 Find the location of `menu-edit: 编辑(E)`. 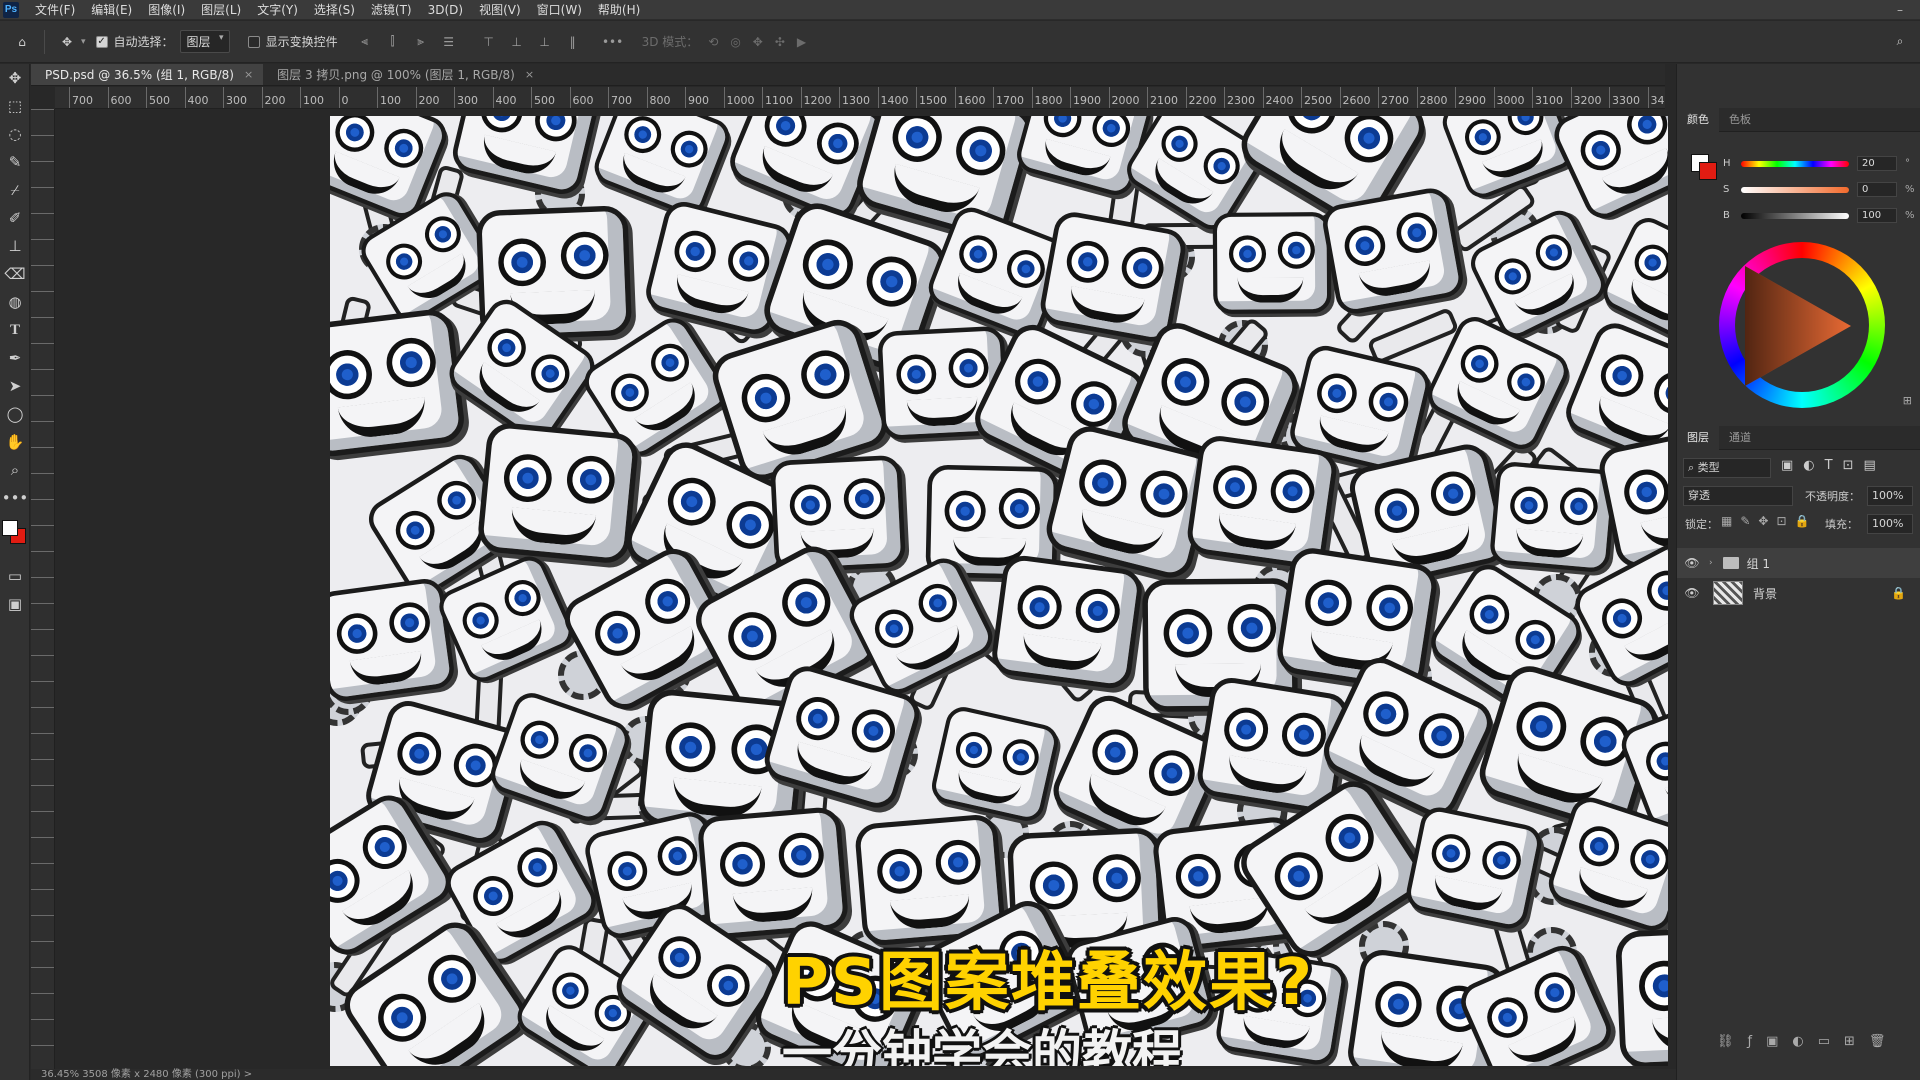

menu-edit: 编辑(E) is located at coordinates (111, 10).